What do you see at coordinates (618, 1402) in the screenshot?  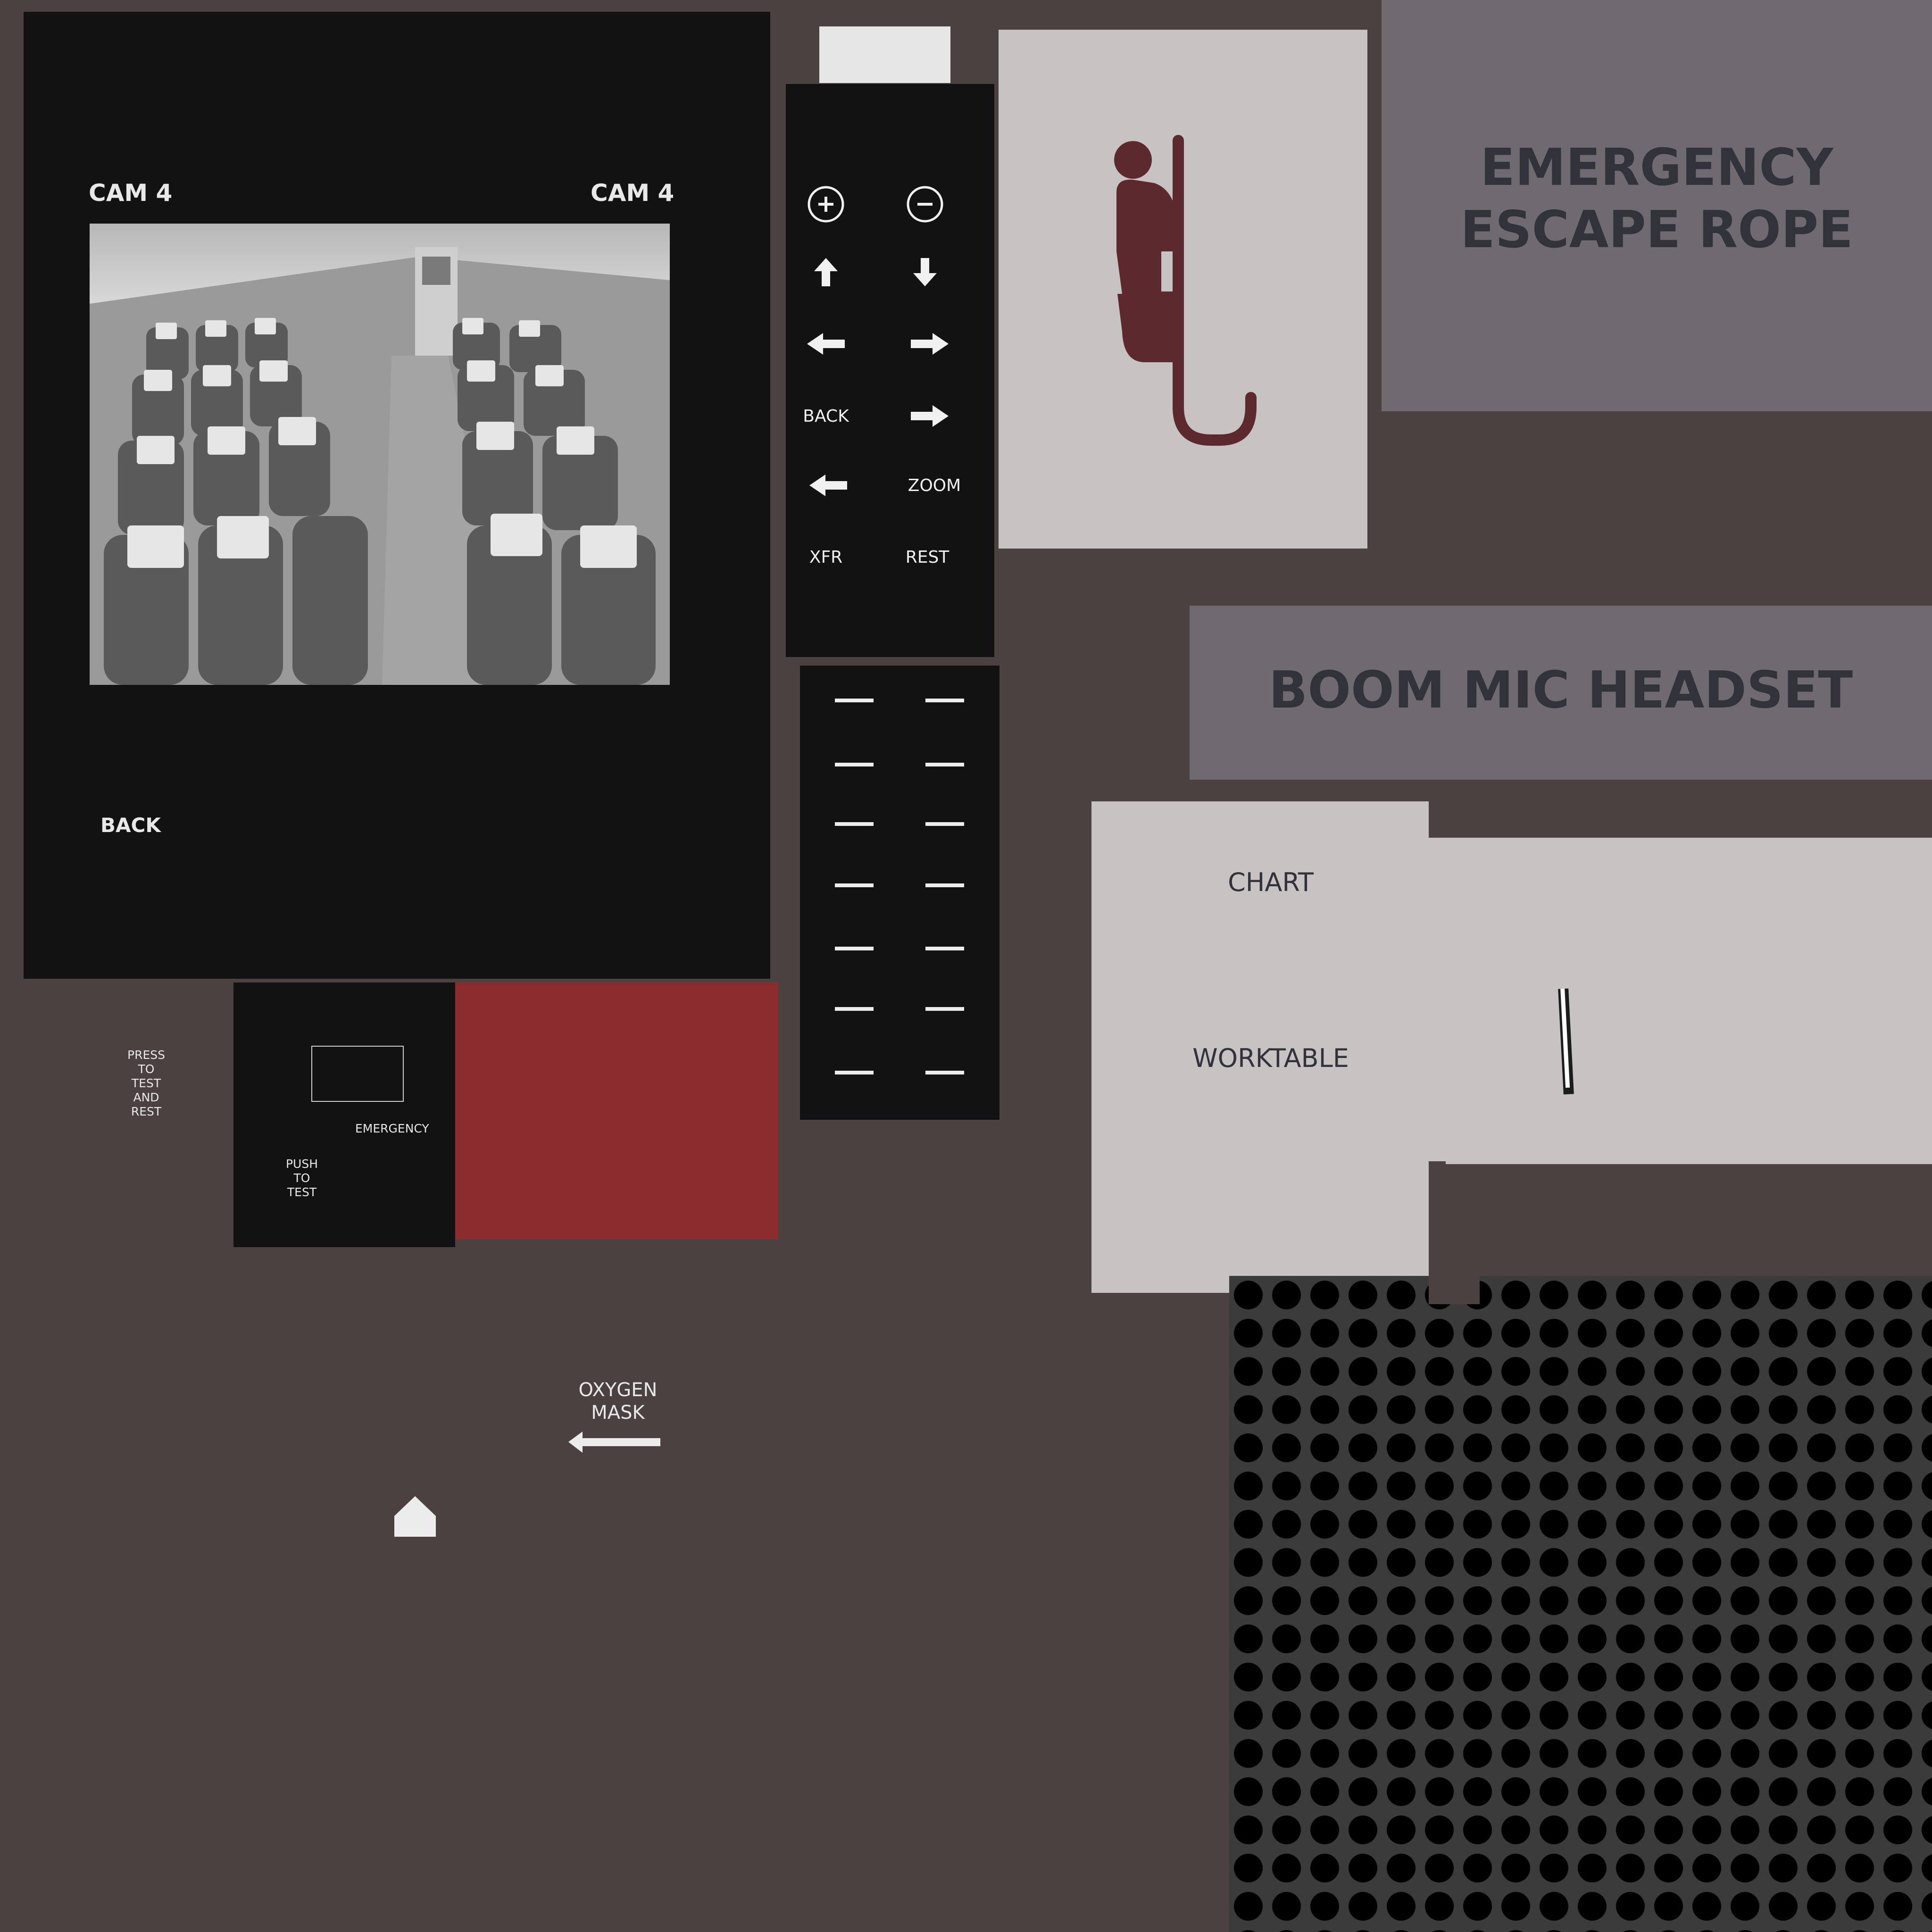 I see `oxygen-mask-label: OXYGEN MASK` at bounding box center [618, 1402].